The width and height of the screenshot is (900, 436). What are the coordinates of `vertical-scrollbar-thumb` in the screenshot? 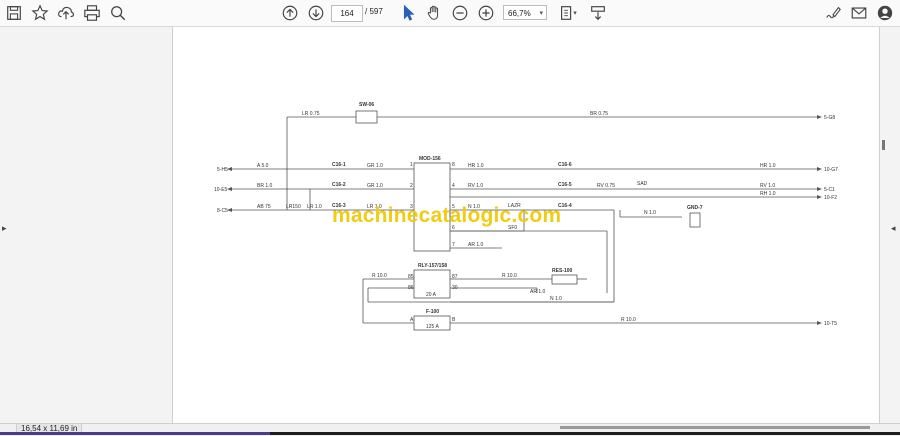 It's located at (883, 145).